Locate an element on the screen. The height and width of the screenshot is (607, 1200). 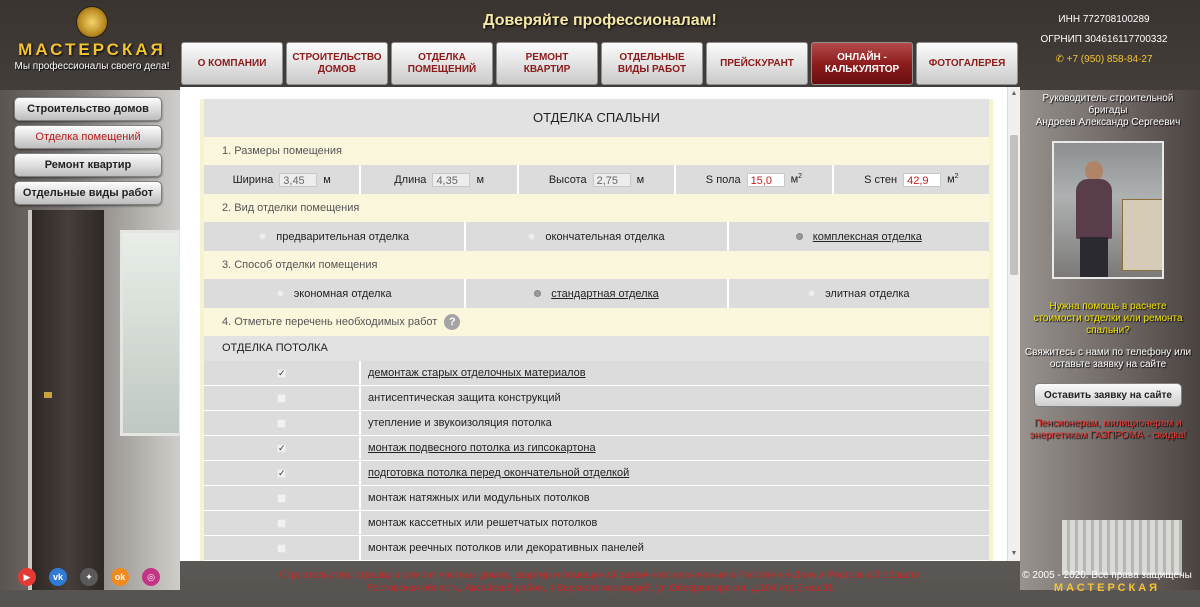
sidebar-item-apartment-repair: Ремонт квартир is located at coordinates (88, 165).